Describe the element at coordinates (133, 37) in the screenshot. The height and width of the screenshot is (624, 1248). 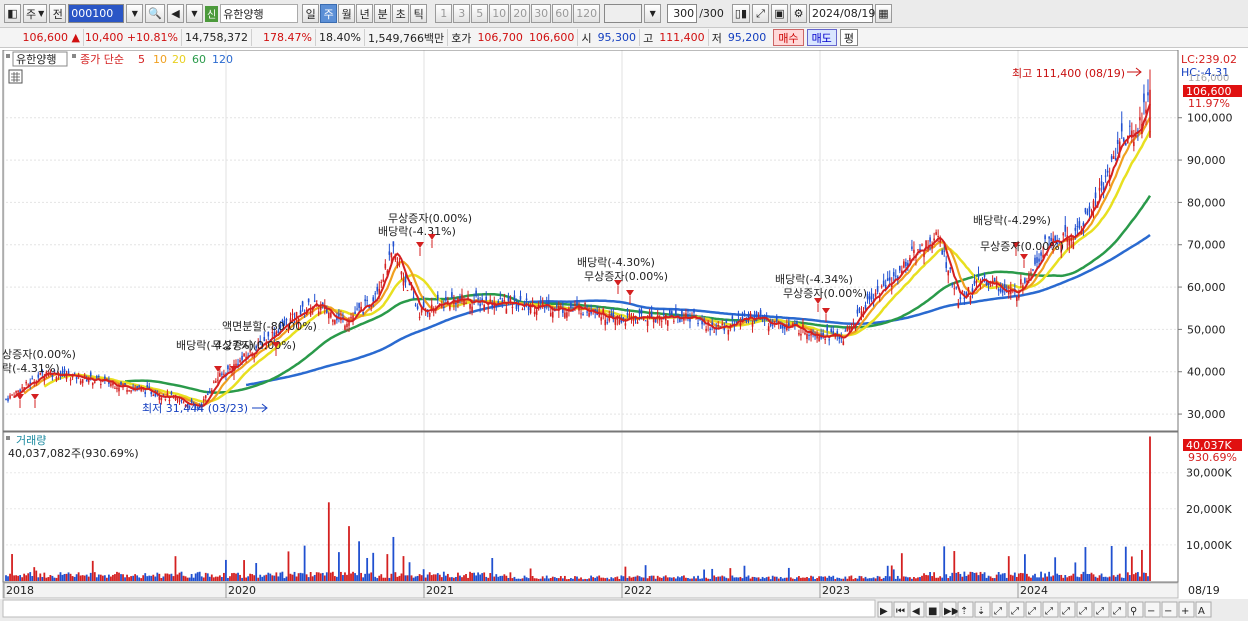
I see `quote-change: 10,400 +10.81%` at that location.